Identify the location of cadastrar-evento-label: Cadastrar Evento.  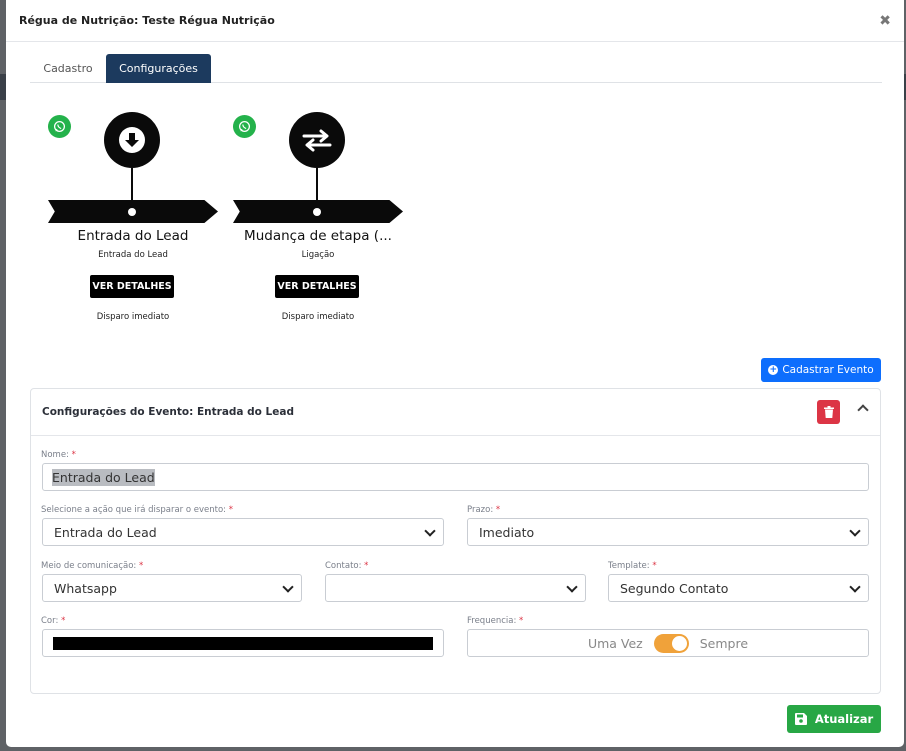
(828, 370).